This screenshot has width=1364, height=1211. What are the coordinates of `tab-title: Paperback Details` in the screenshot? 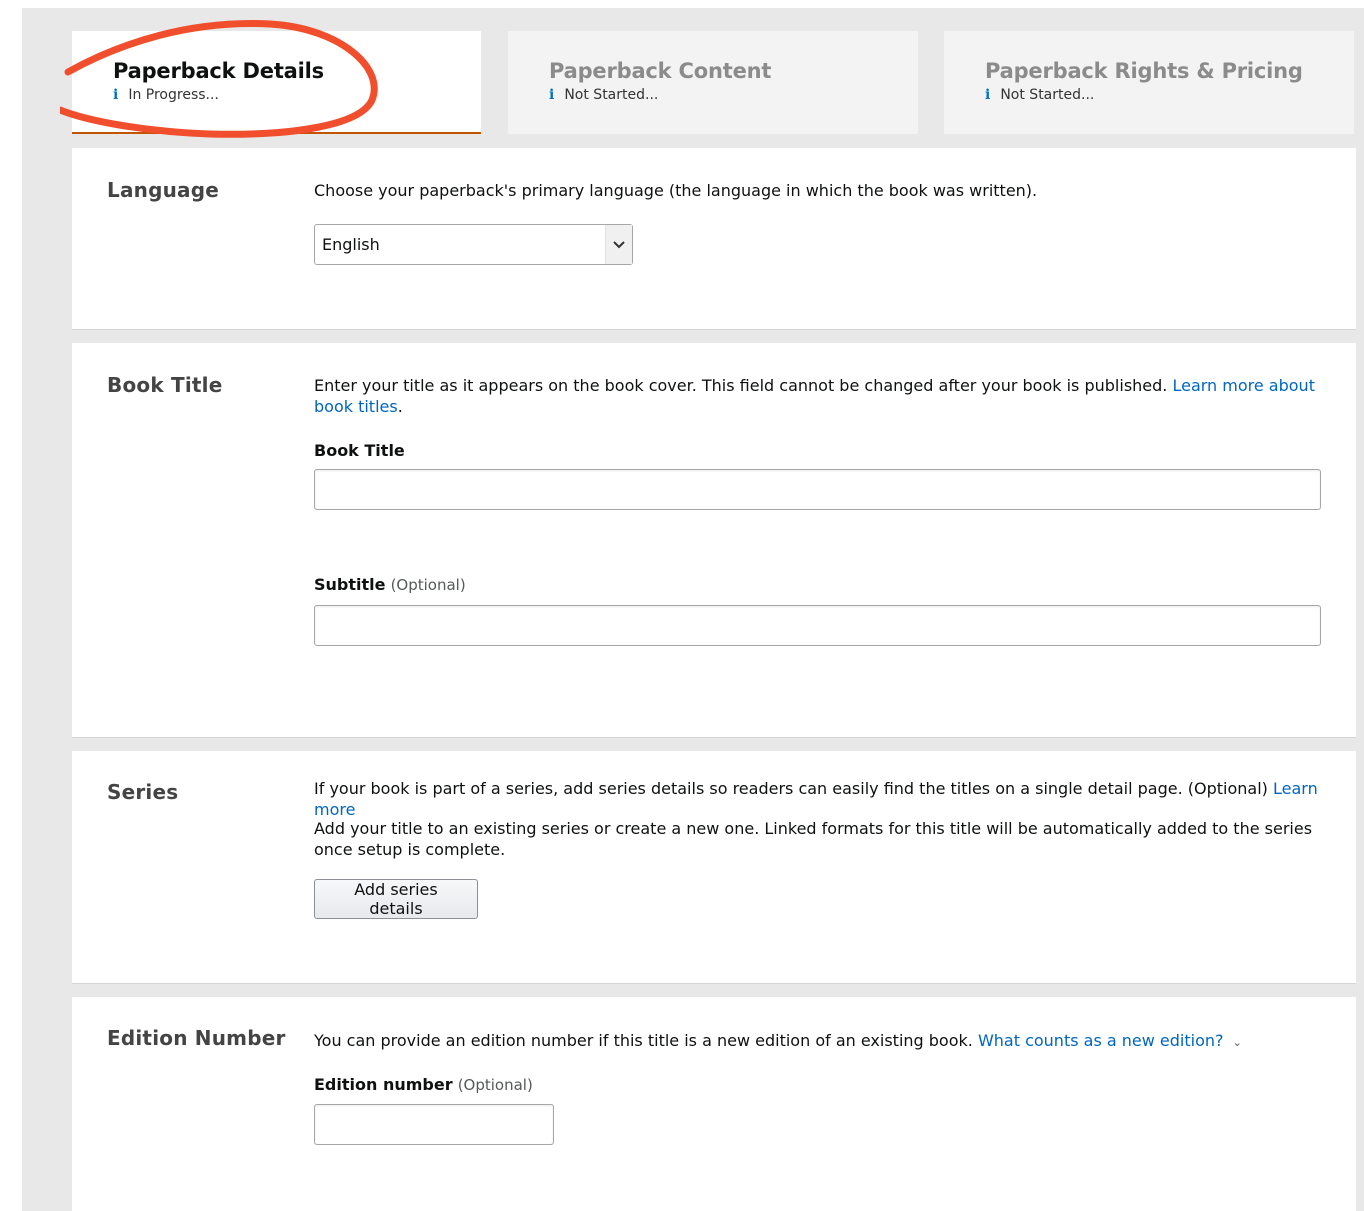 It's located at (218, 71).